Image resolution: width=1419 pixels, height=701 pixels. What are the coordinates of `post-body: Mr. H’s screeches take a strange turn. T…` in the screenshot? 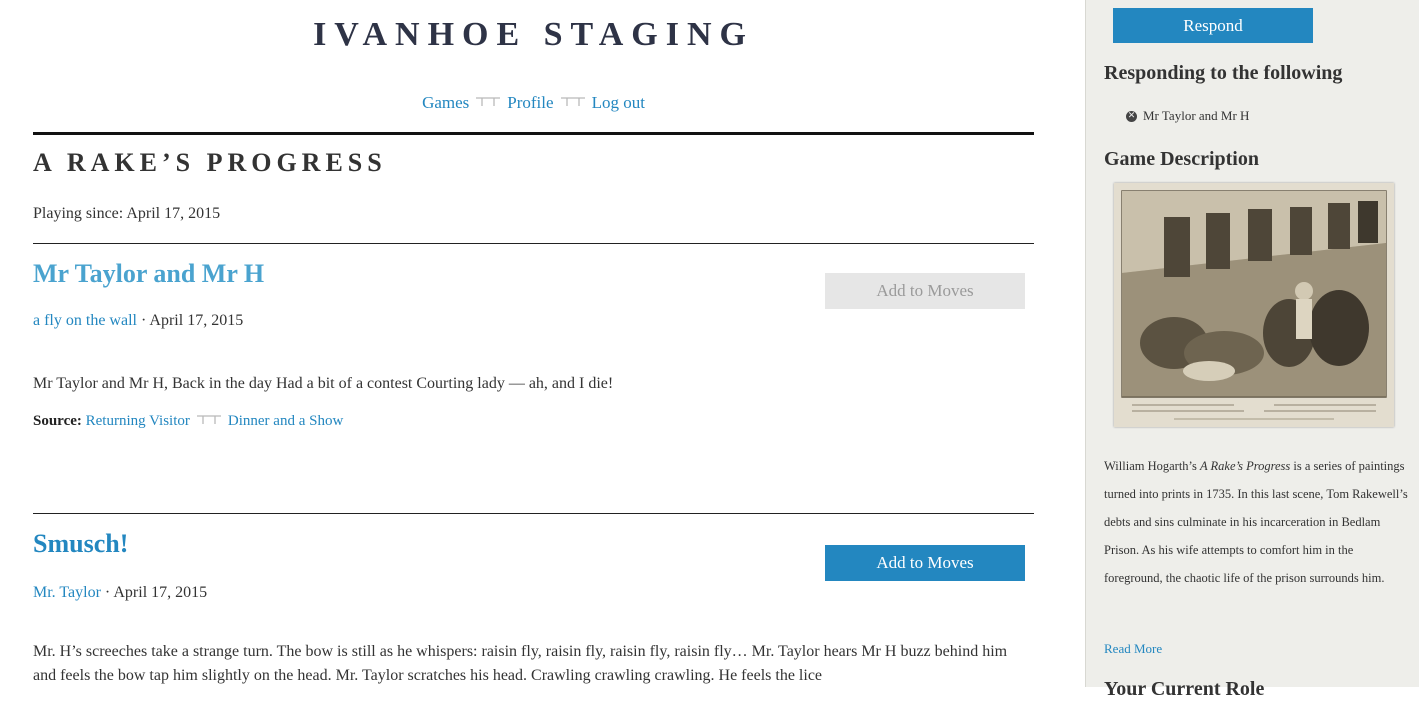 It's located at (520, 663).